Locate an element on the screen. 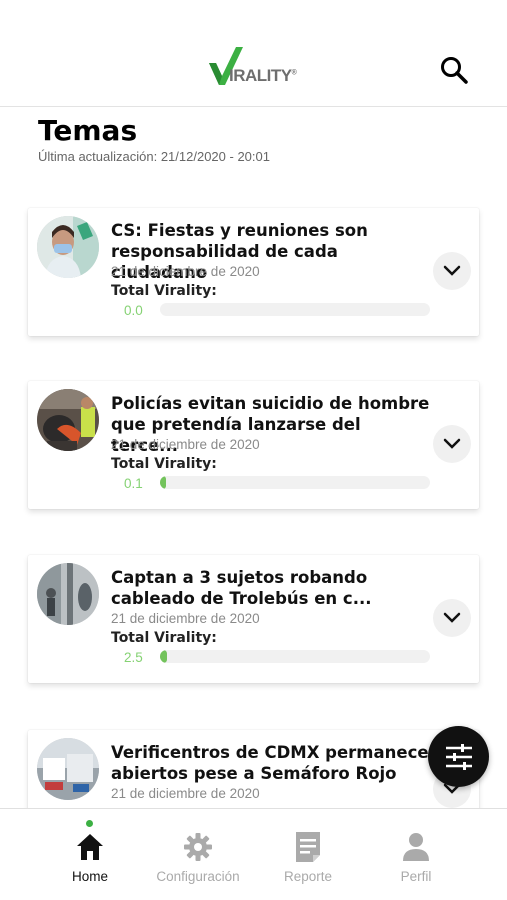  report-icon is located at coordinates (308, 847).